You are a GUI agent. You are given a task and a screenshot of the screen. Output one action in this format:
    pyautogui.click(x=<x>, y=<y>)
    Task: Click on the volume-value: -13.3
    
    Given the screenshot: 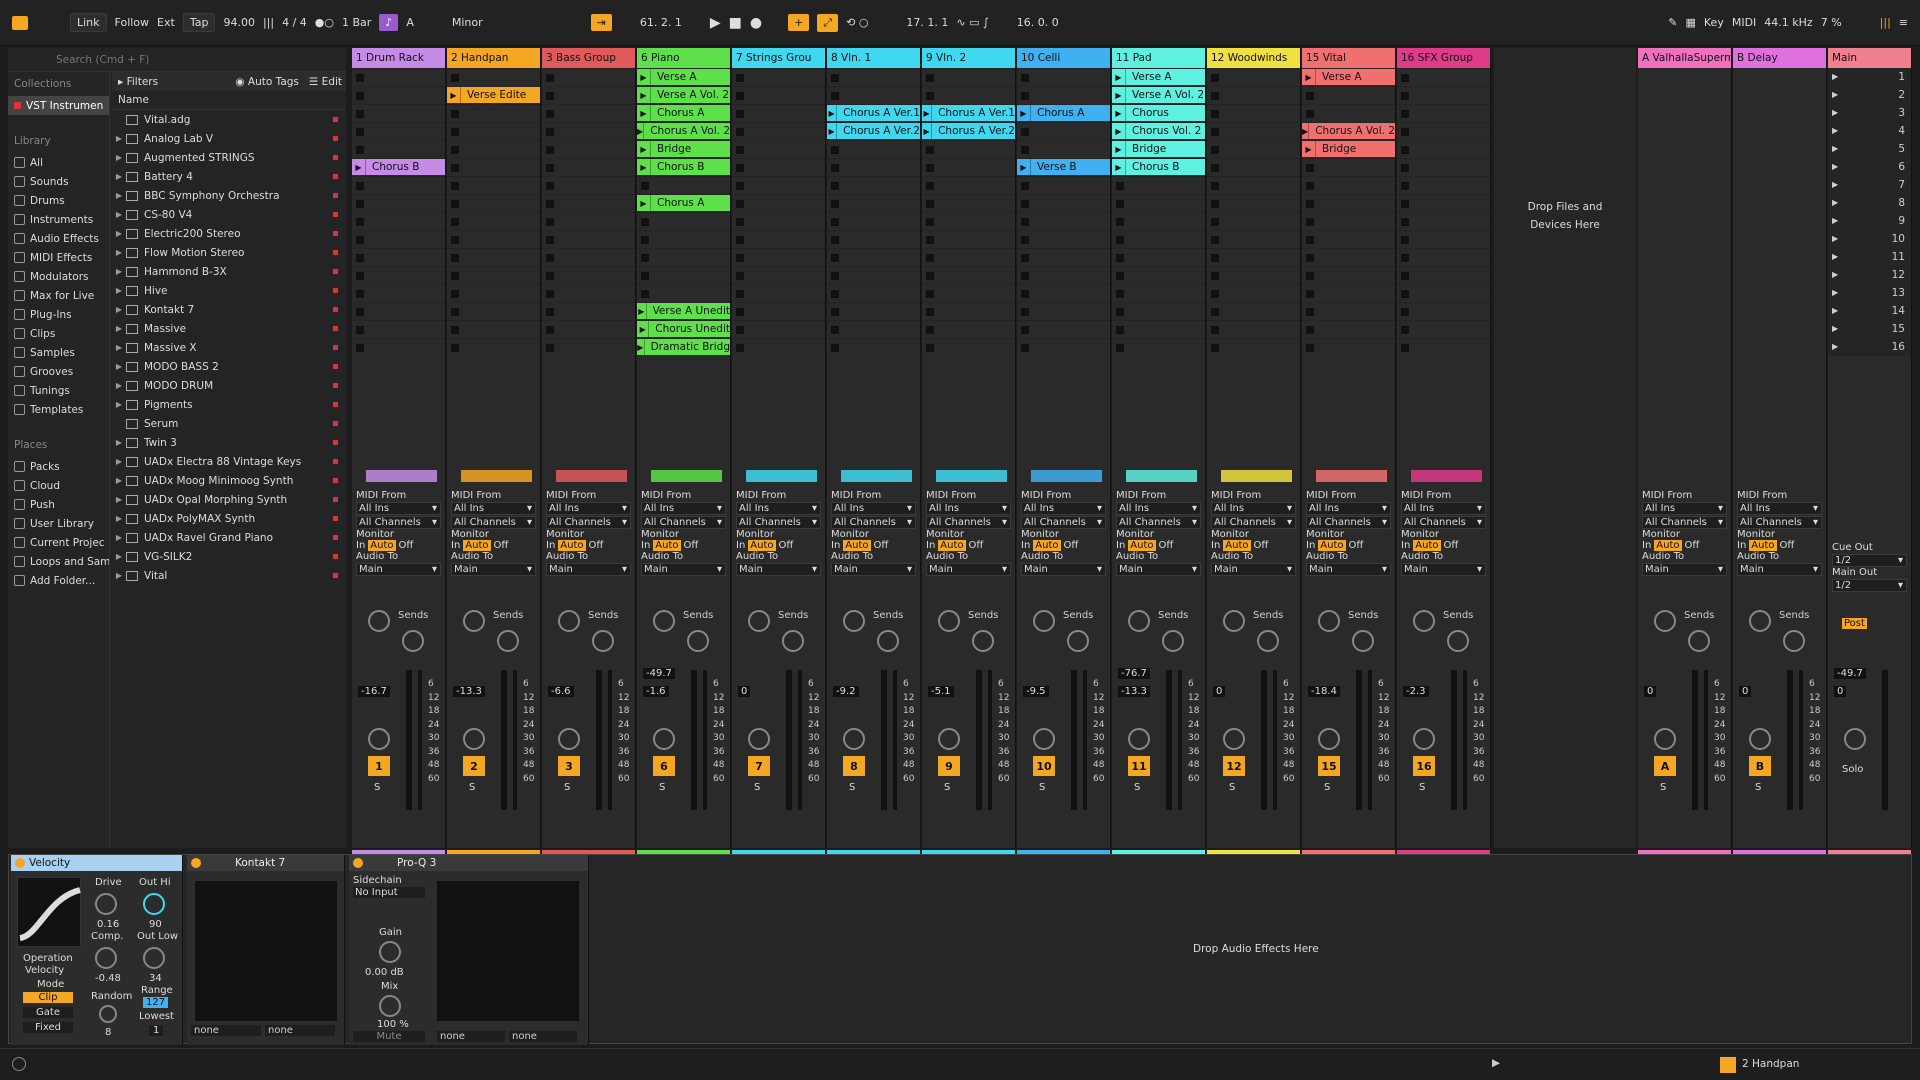 What is the action you would take?
    pyautogui.click(x=1134, y=691)
    